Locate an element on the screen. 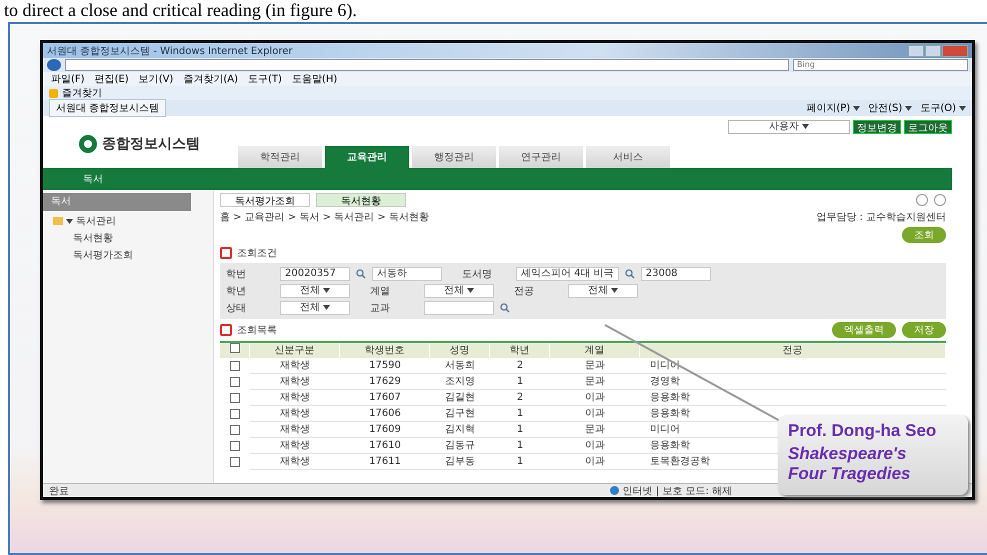 The height and width of the screenshot is (555, 987). address-field is located at coordinates (427, 65).